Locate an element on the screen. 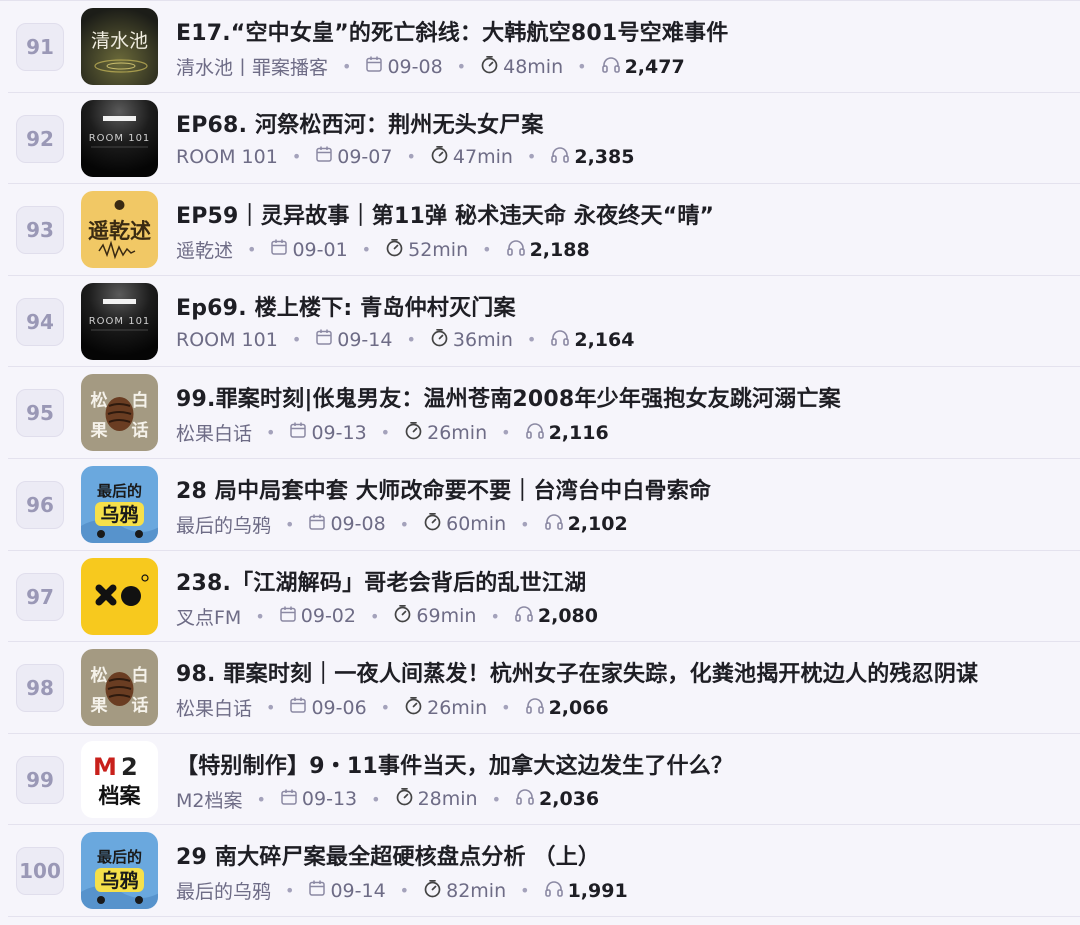  podcast-cover-image: M 2 档案 is located at coordinates (119, 779).